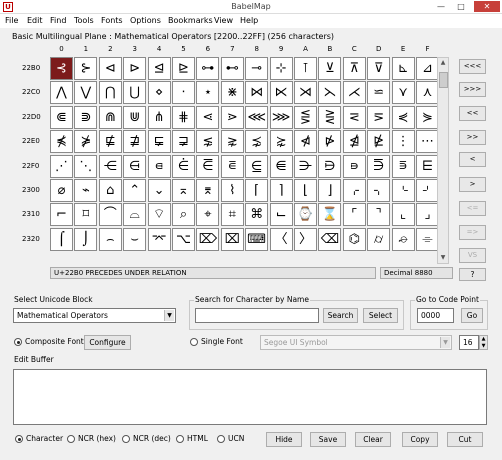  I want to click on menu-options: Options, so click(145, 21).